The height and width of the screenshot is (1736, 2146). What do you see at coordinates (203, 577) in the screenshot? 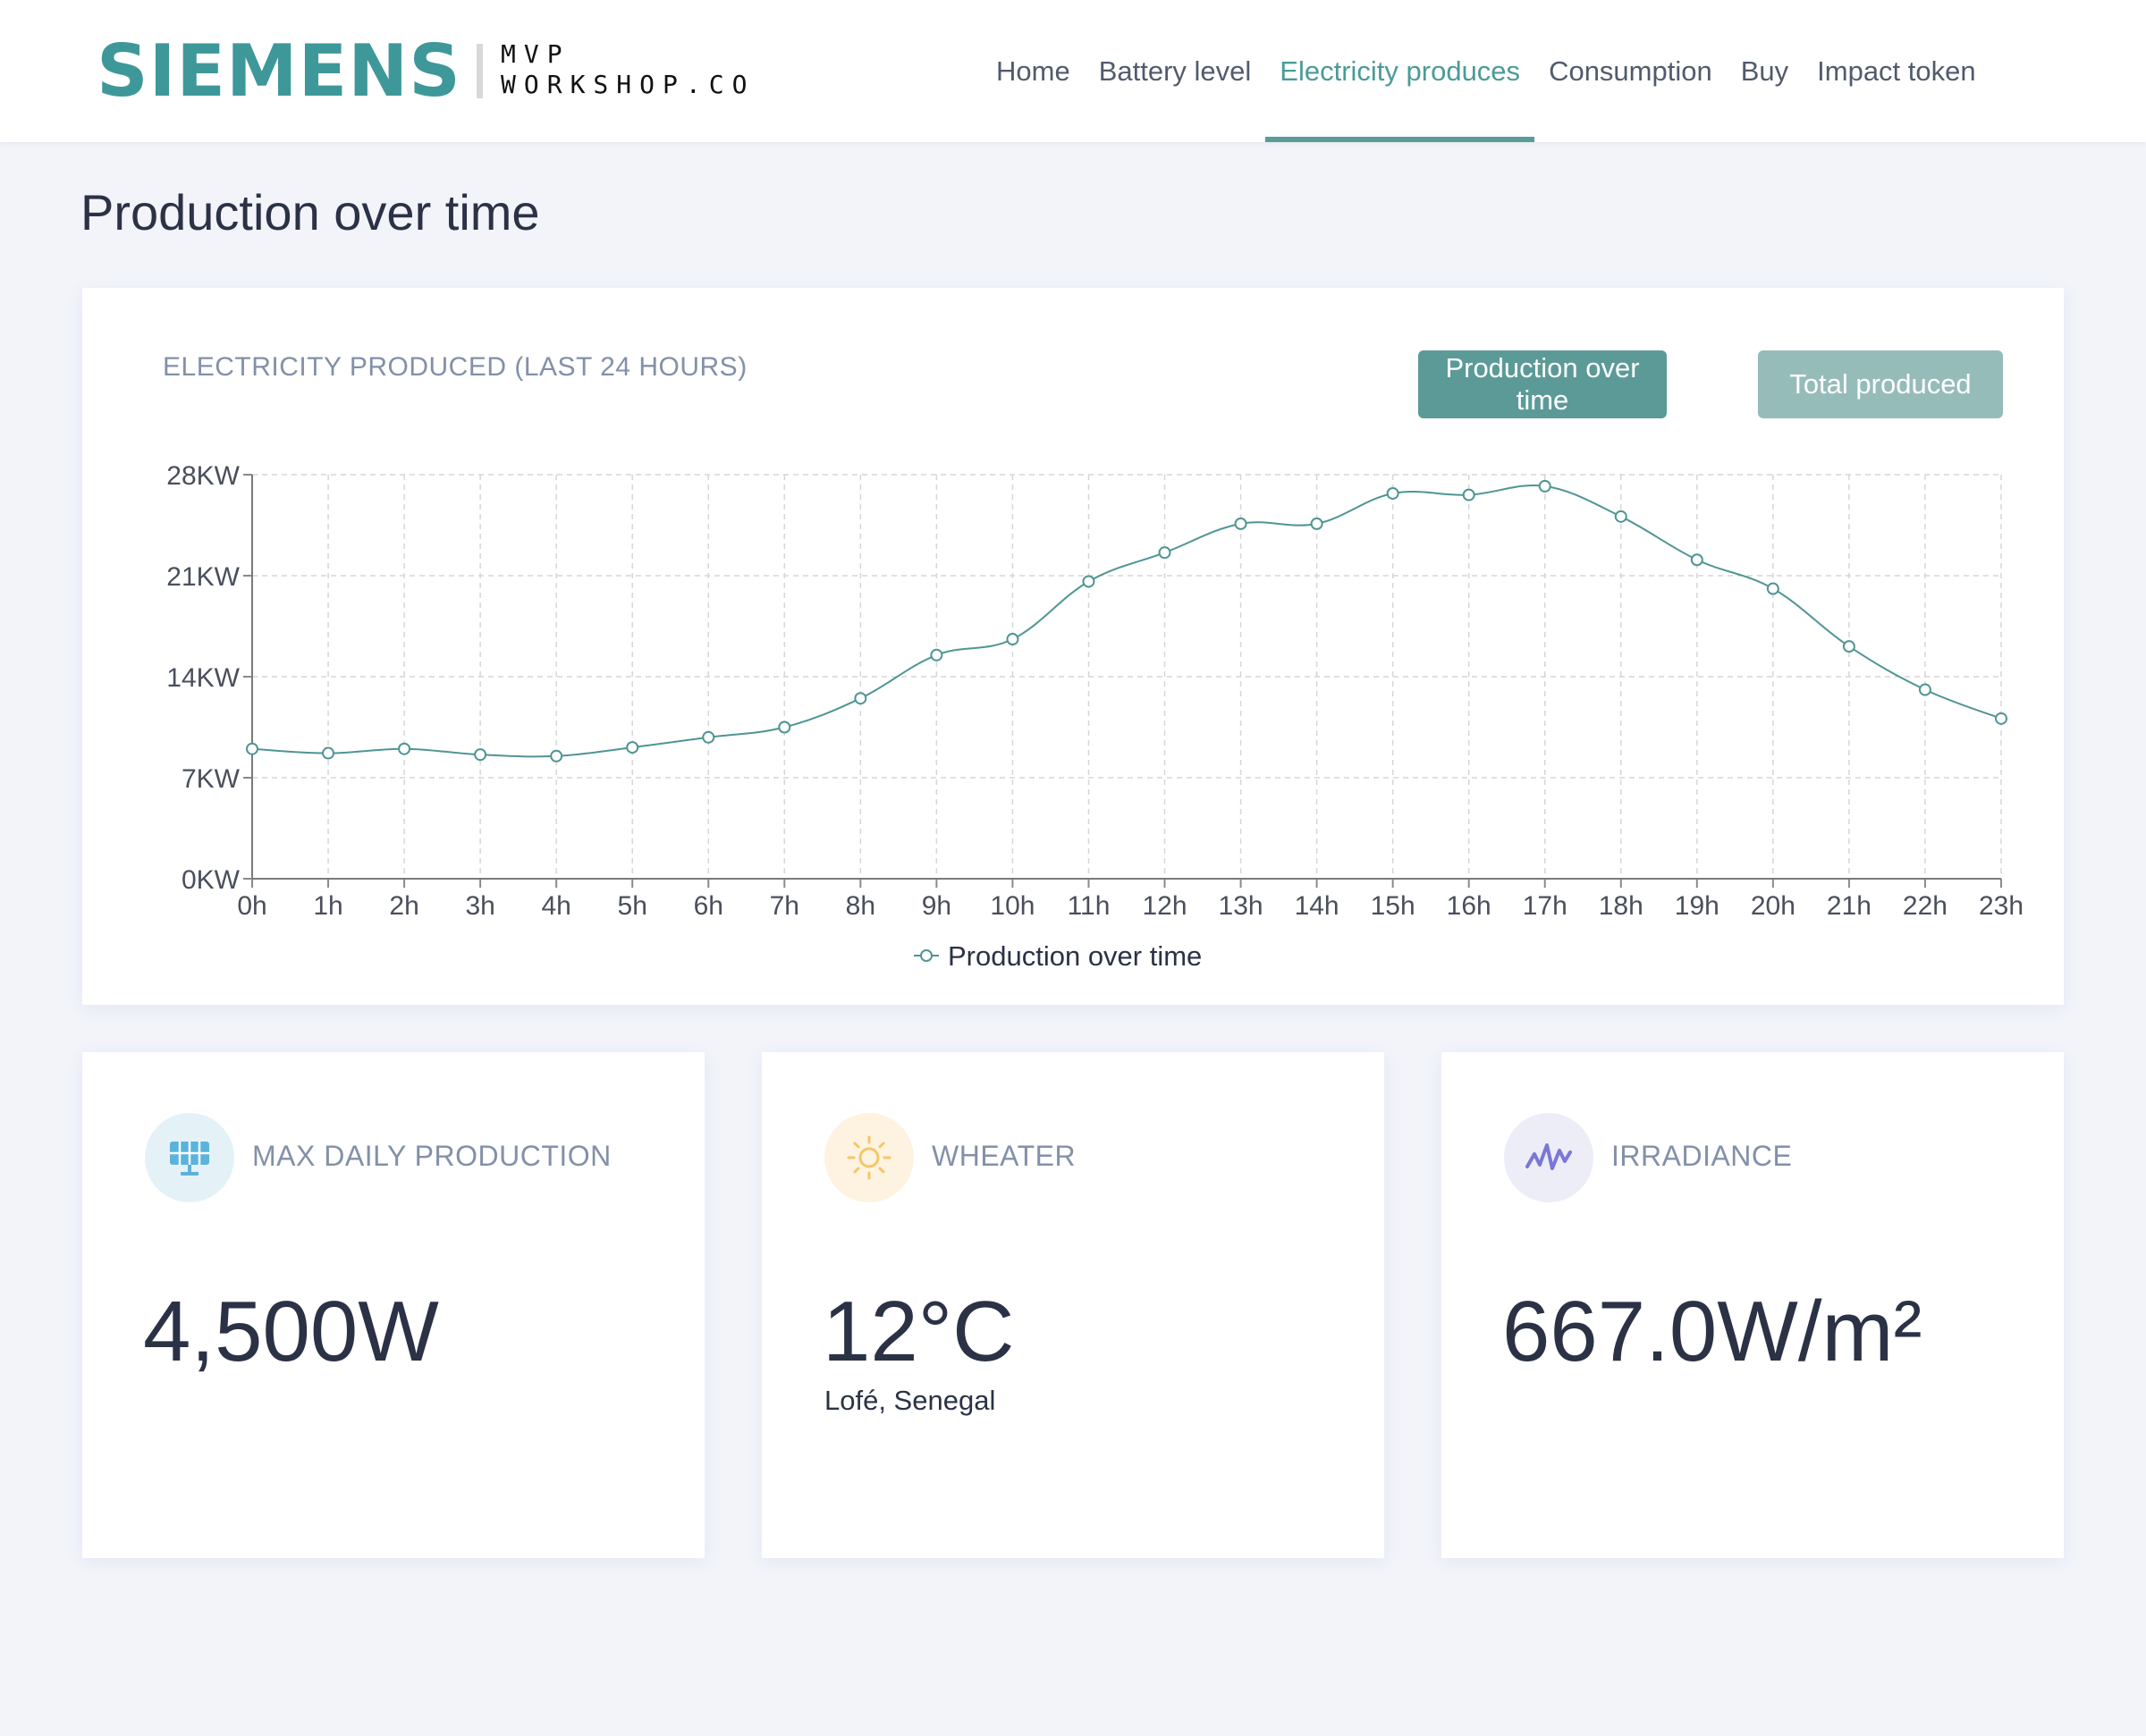
I see `y-tick-label: 21KW` at bounding box center [203, 577].